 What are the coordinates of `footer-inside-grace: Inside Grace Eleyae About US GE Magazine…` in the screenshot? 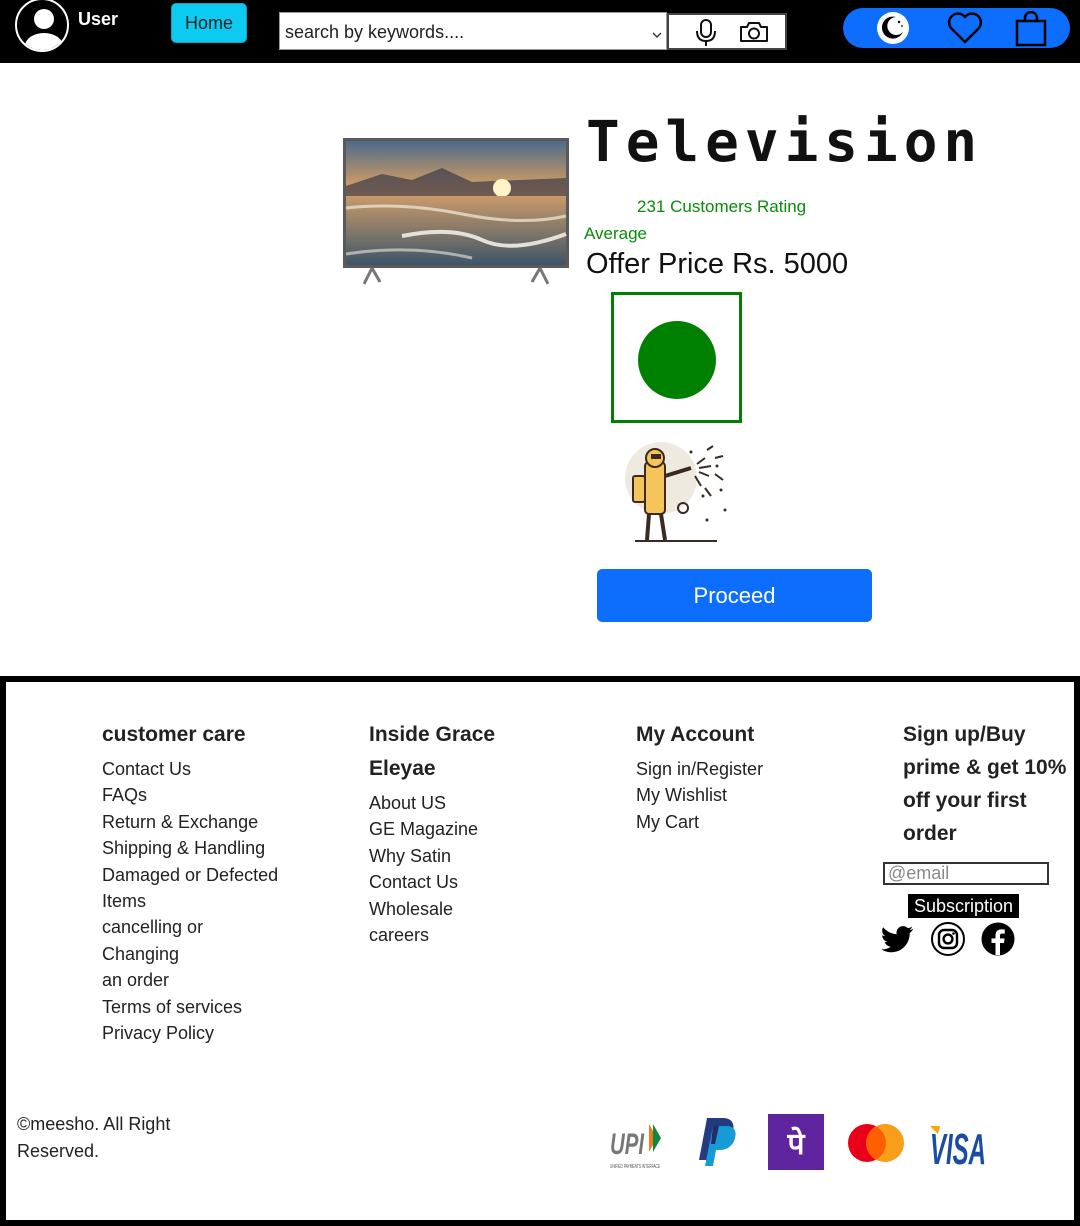 It's located at (454, 833).